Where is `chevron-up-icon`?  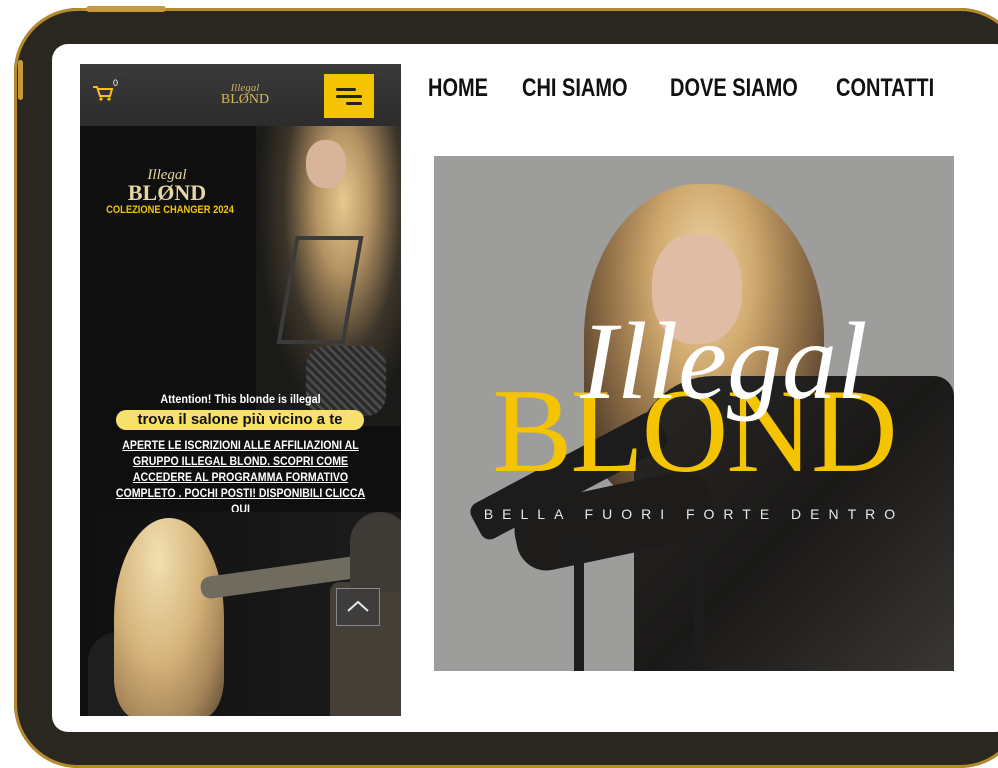 chevron-up-icon is located at coordinates (358, 606).